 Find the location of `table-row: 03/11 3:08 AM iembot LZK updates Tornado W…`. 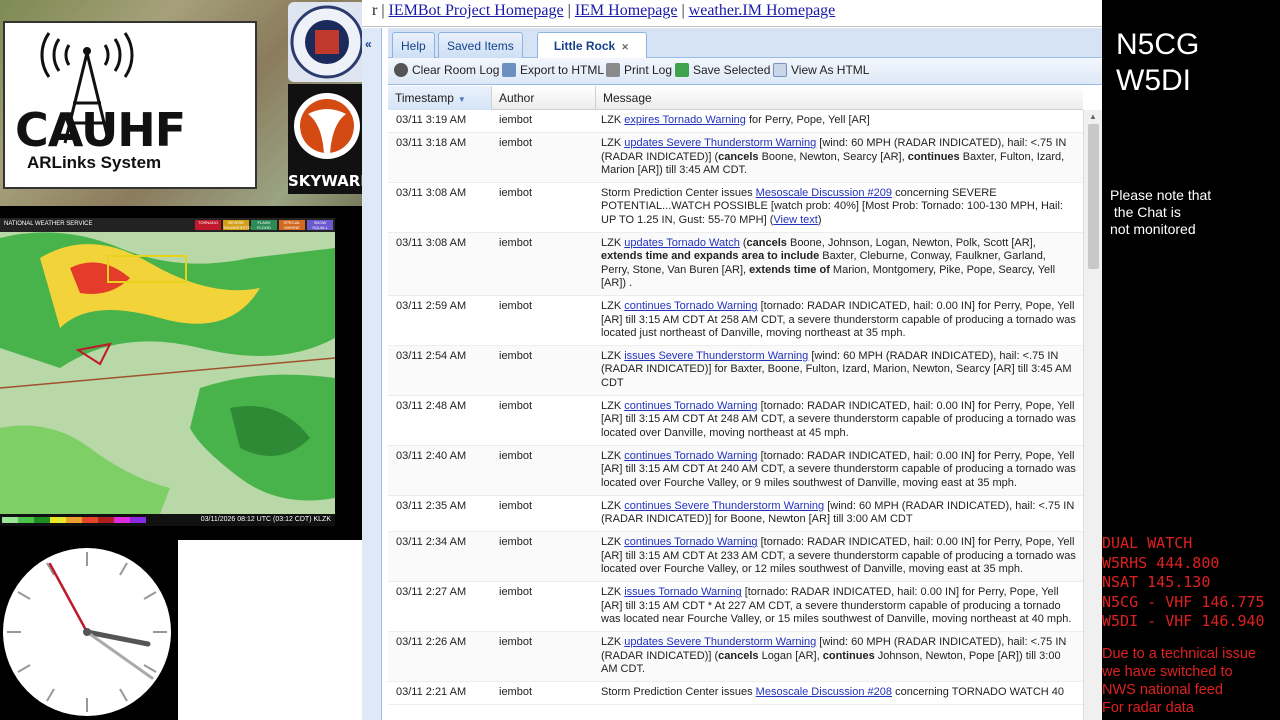

table-row: 03/11 3:08 AM iembot LZK updates Tornado W… is located at coordinates (735, 265).